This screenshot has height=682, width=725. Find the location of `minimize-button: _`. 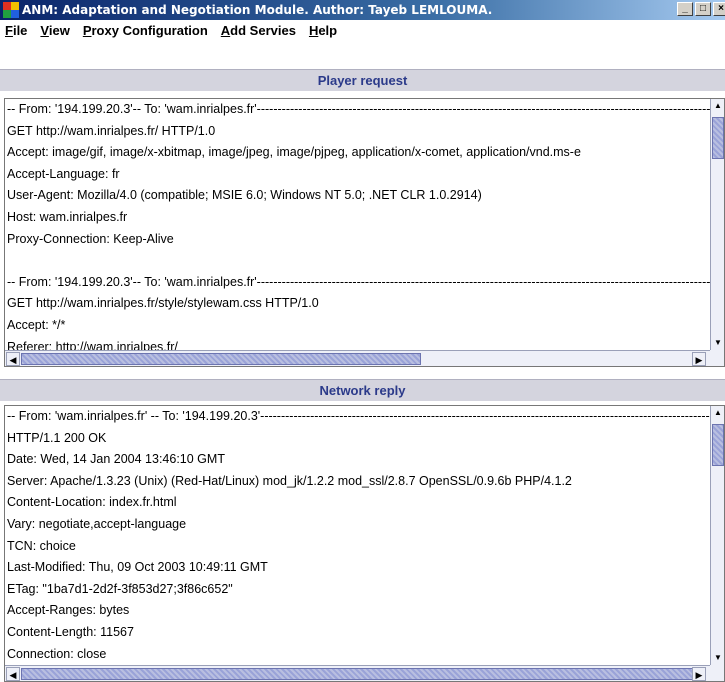

minimize-button: _ is located at coordinates (685, 9).